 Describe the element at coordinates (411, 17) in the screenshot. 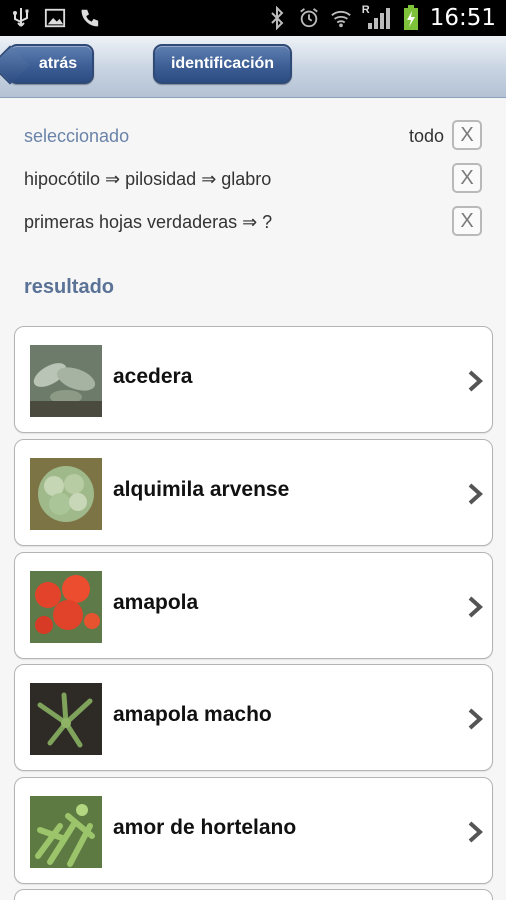

I see `battery-icon` at that location.